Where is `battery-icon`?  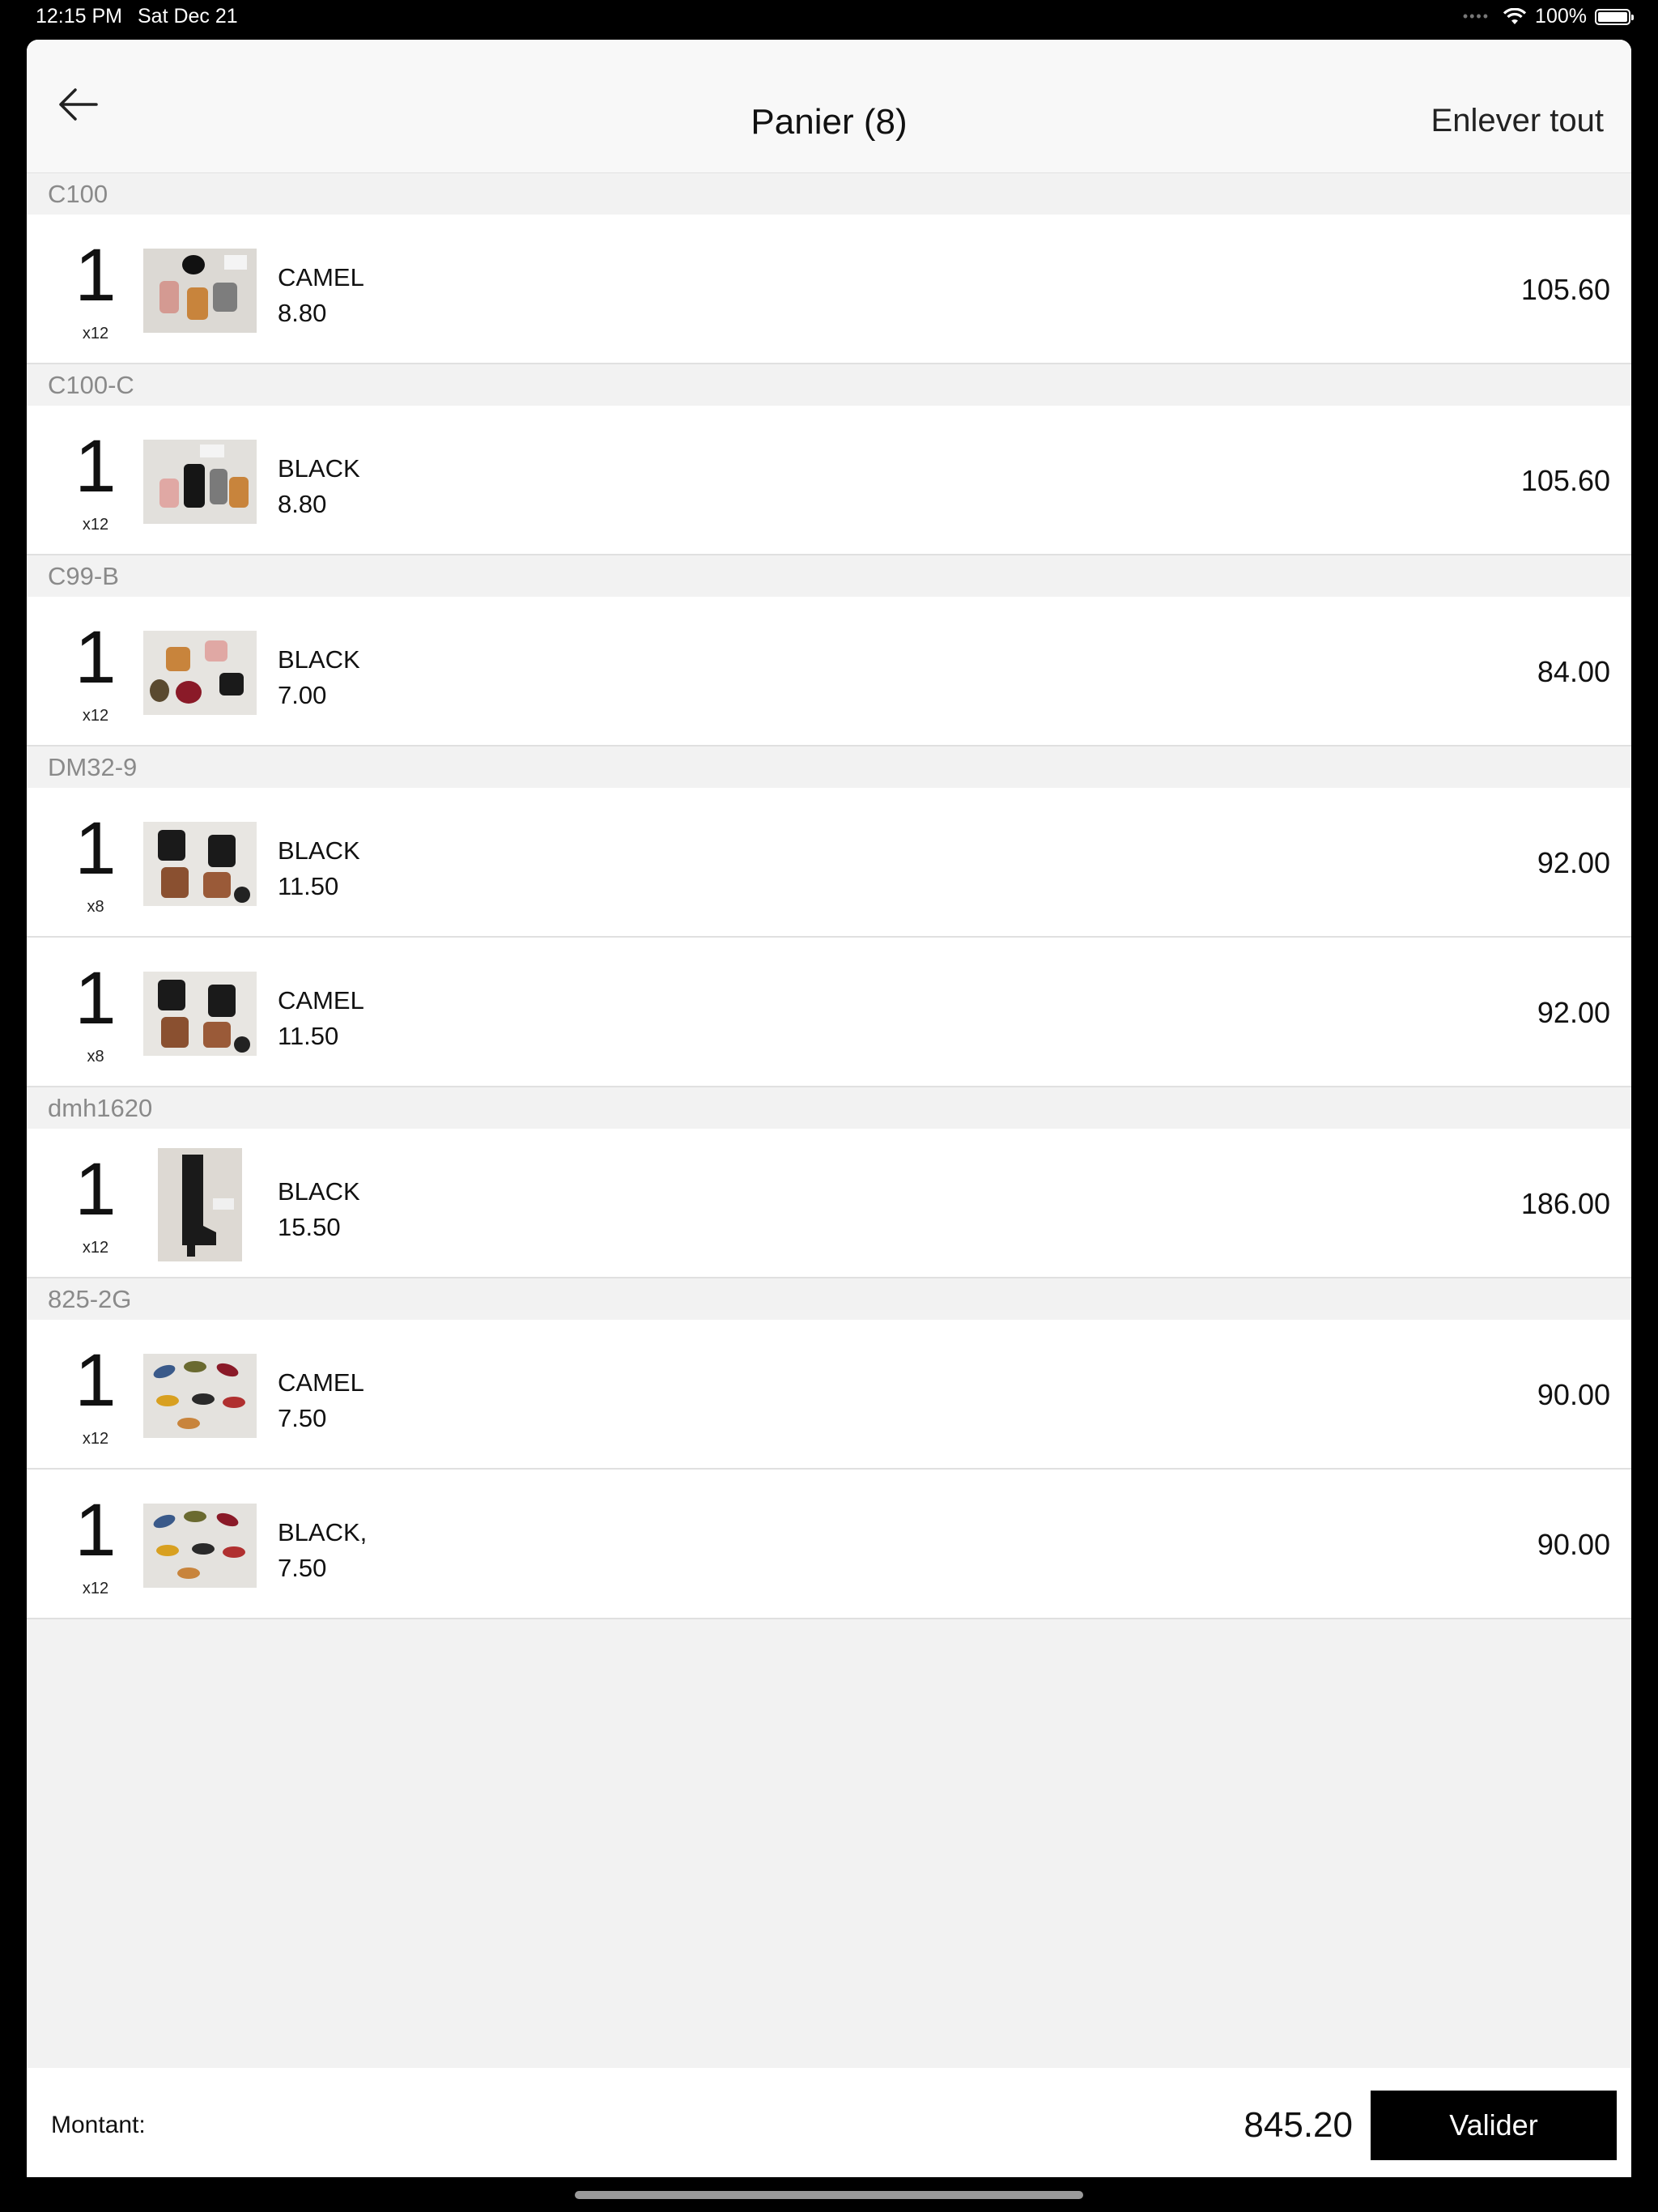
battery-icon is located at coordinates (1614, 16).